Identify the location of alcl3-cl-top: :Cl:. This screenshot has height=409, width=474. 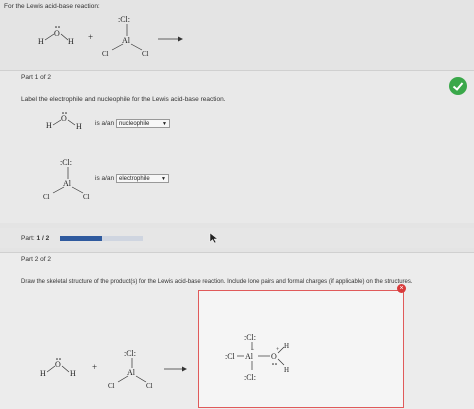
(124, 19).